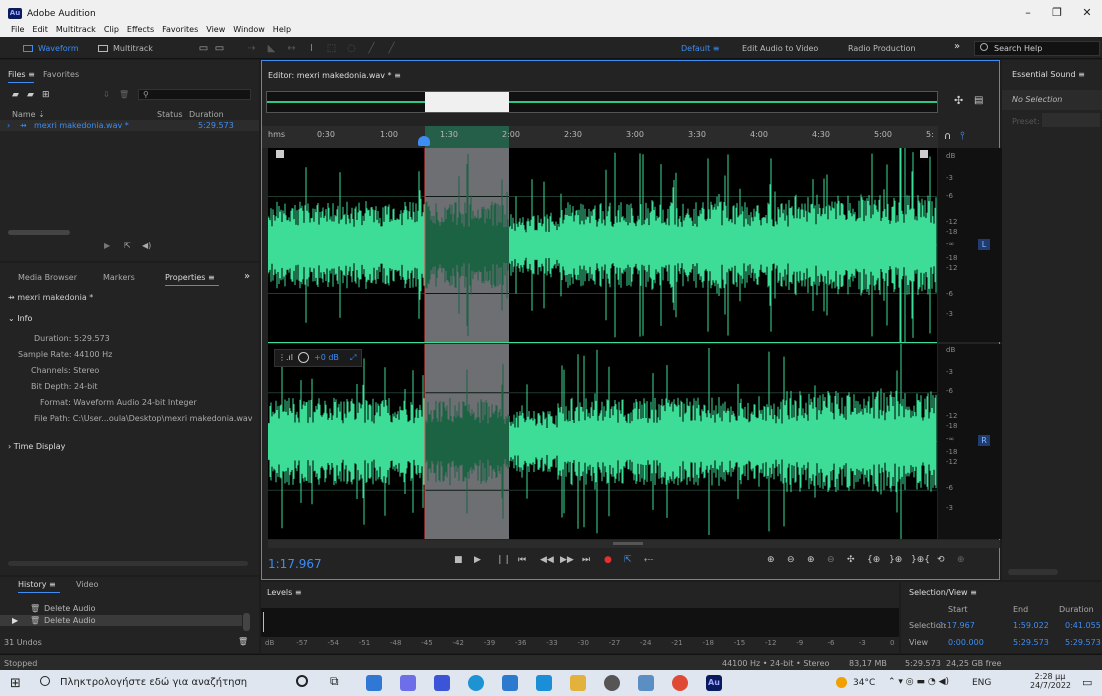 The image size is (1102, 696). Describe the element at coordinates (680, 683) in the screenshot. I see `chrome-icon` at that location.